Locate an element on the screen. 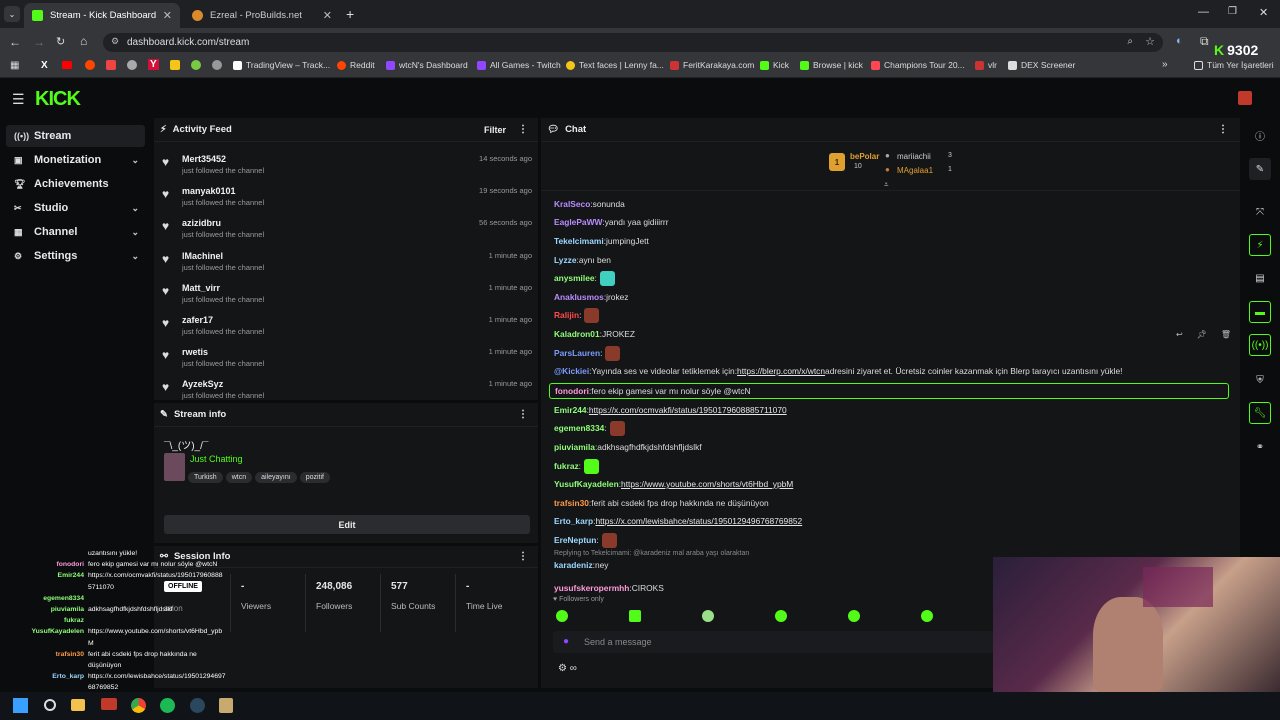 Image resolution: width=1280 pixels, height=720 pixels. forward-icon: → is located at coordinates (39, 42).